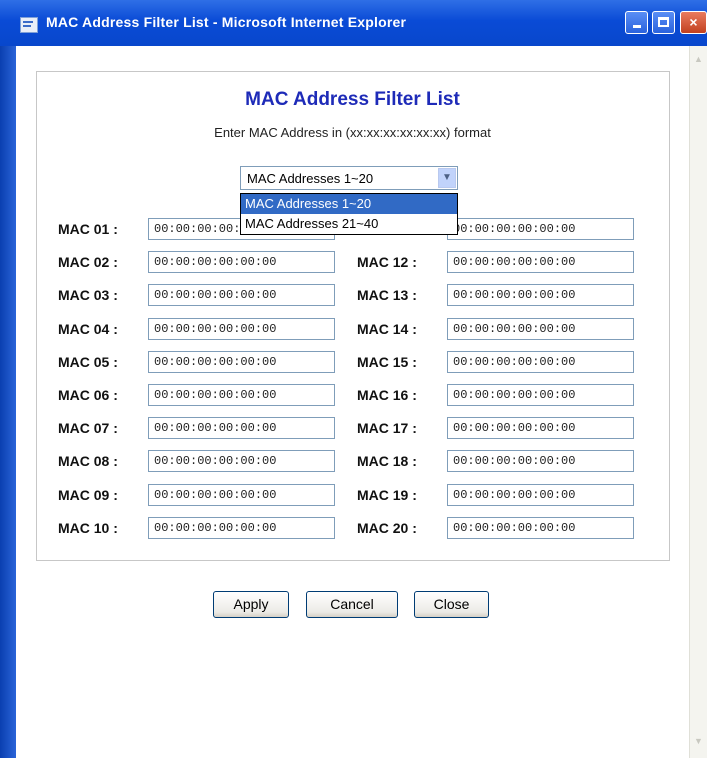 The image size is (707, 758). What do you see at coordinates (636, 26) in the screenshot?
I see `minimize-icon` at bounding box center [636, 26].